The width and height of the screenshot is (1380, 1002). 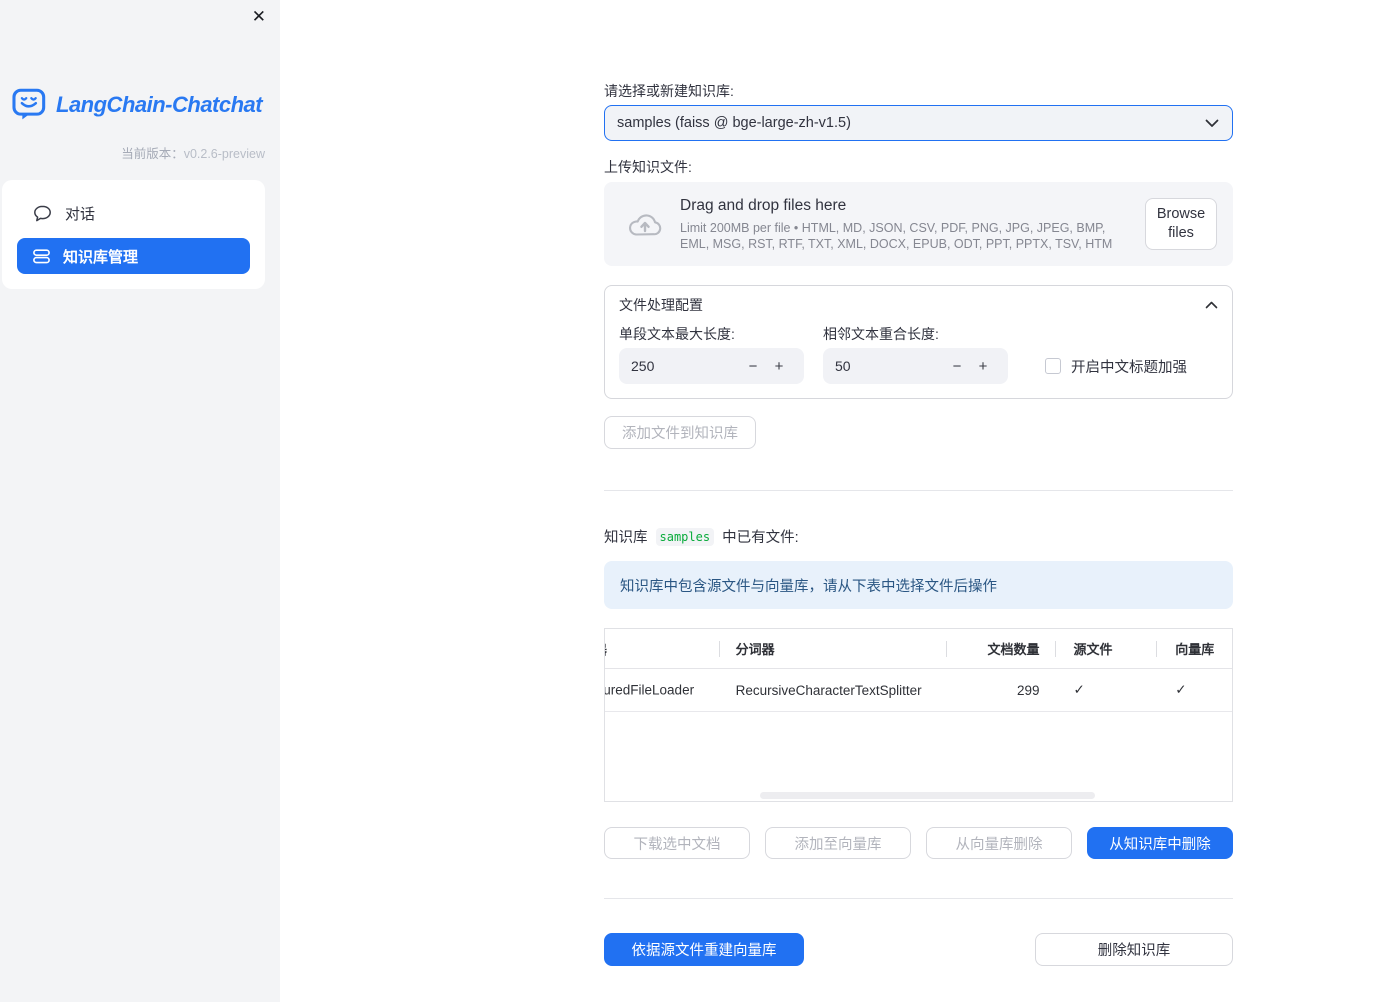 What do you see at coordinates (42, 213) in the screenshot?
I see `chat-bubble-icon` at bounding box center [42, 213].